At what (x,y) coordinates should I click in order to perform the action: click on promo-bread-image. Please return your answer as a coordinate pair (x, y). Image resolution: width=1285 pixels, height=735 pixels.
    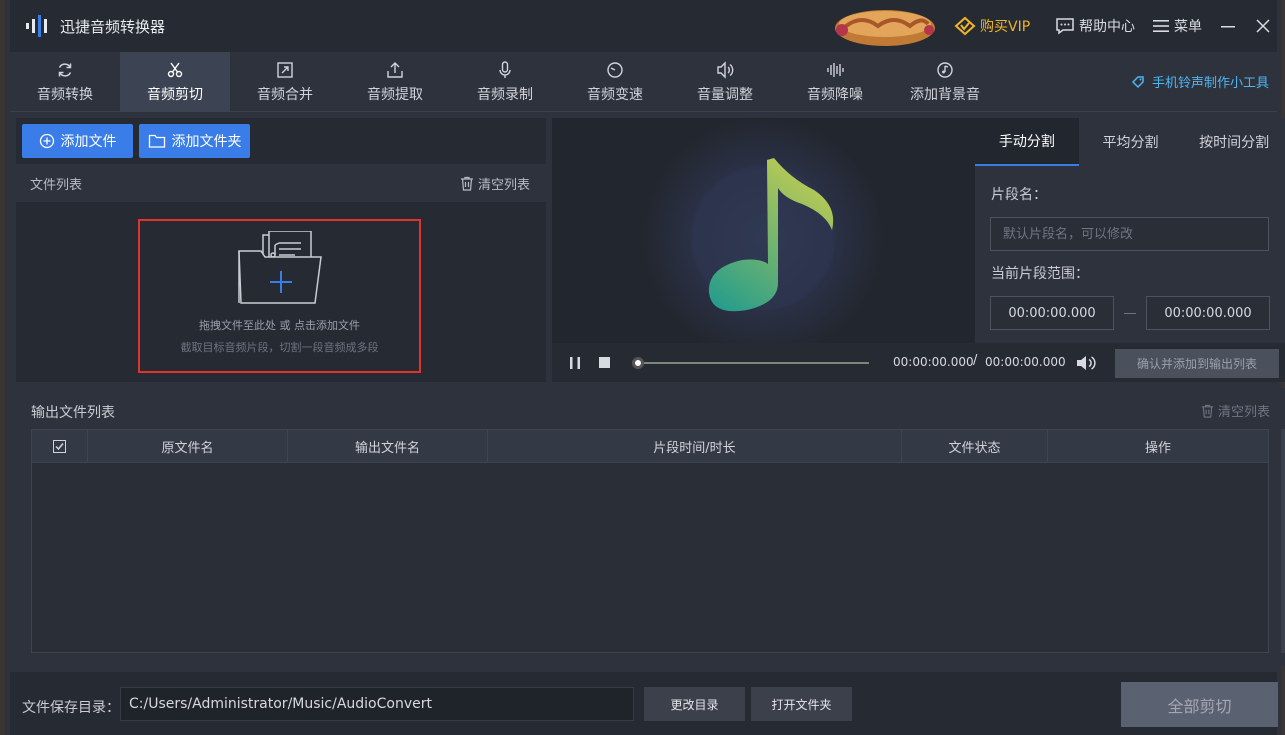
    Looking at the image, I should click on (885, 26).